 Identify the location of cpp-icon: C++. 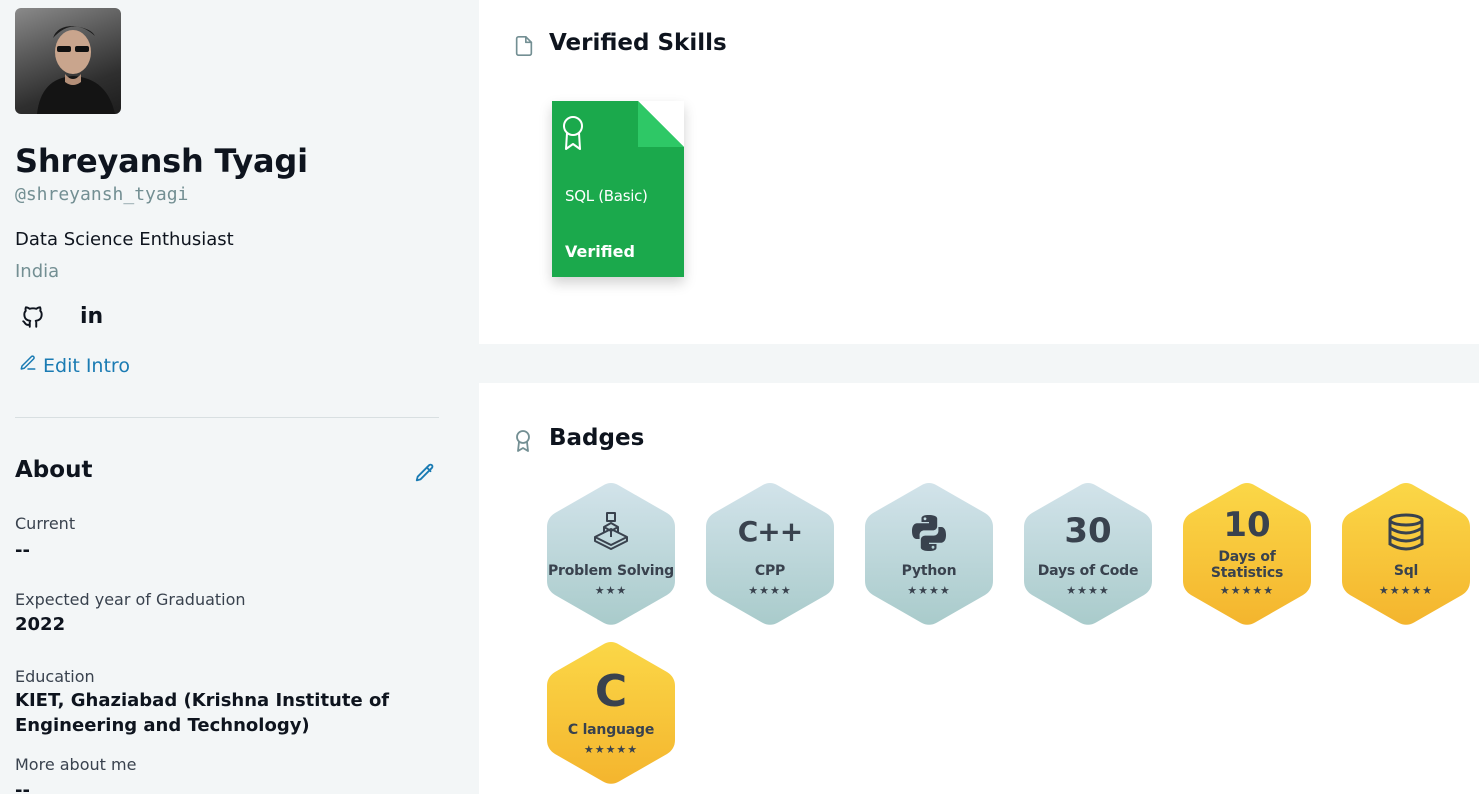
(770, 531).